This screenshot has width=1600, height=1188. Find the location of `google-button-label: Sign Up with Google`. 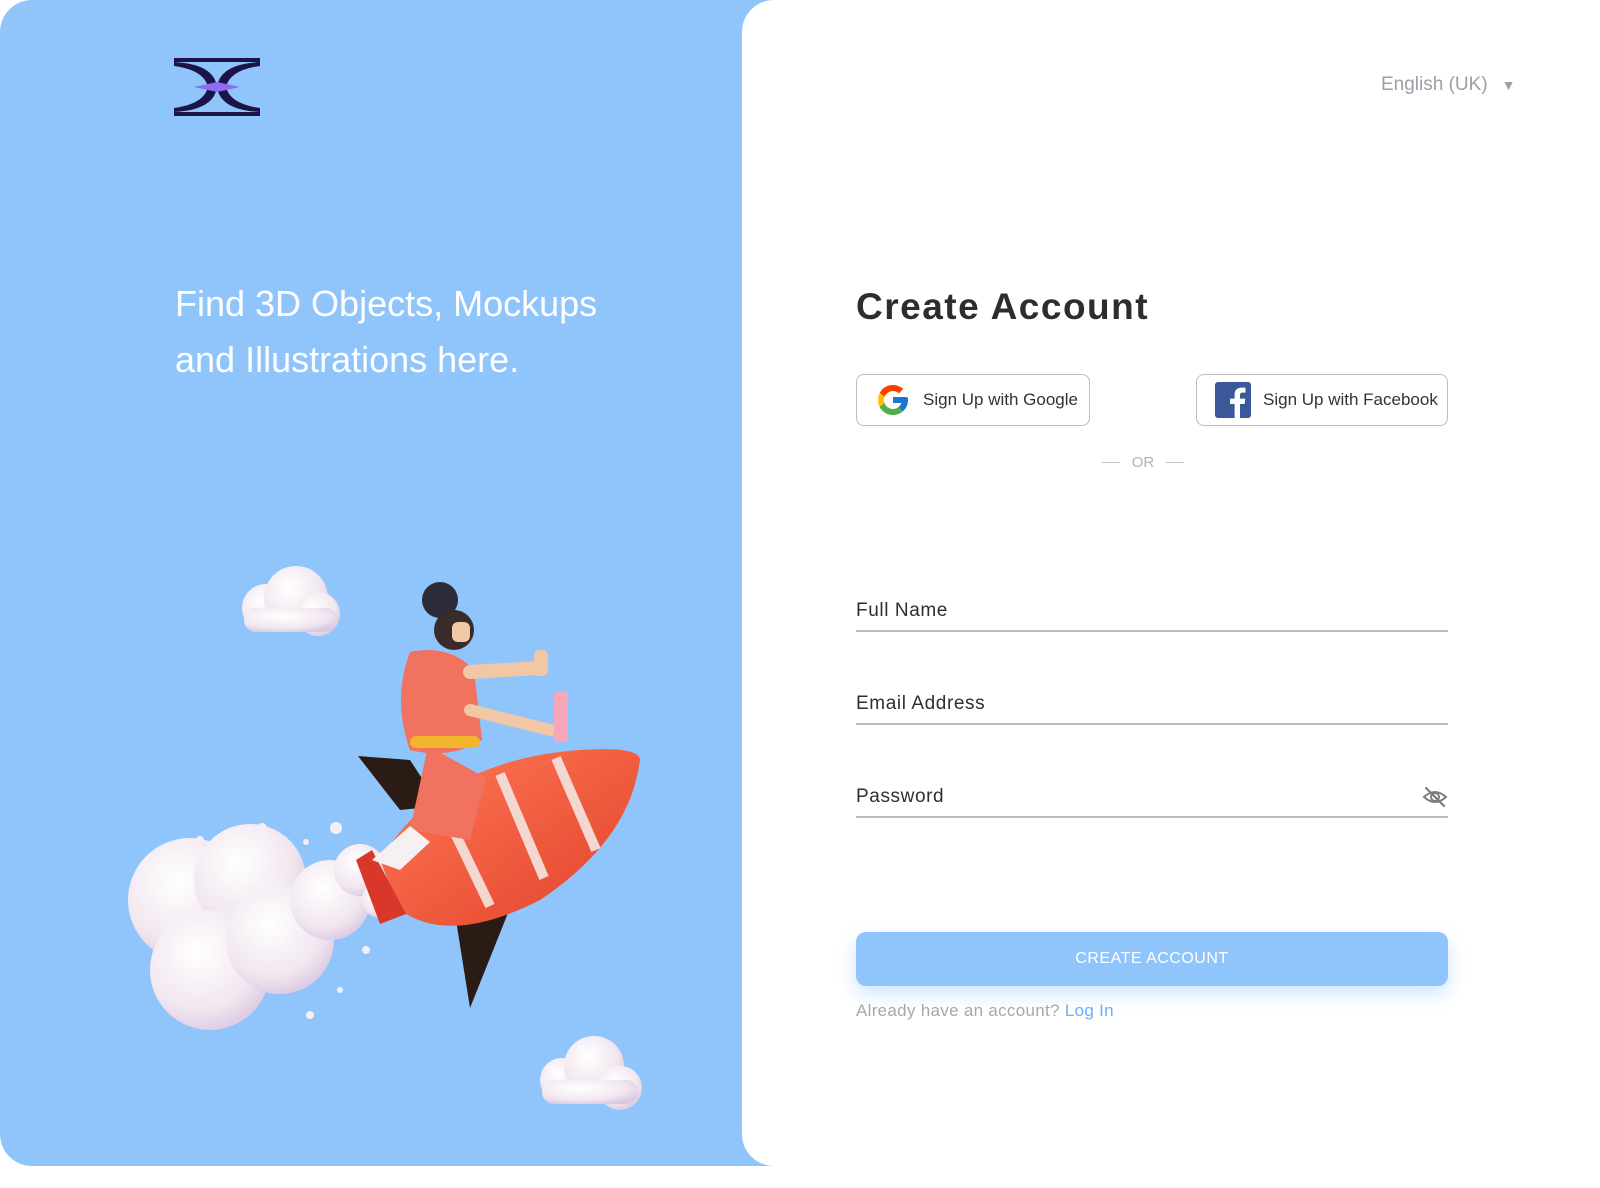

google-button-label: Sign Up with Google is located at coordinates (1000, 399).